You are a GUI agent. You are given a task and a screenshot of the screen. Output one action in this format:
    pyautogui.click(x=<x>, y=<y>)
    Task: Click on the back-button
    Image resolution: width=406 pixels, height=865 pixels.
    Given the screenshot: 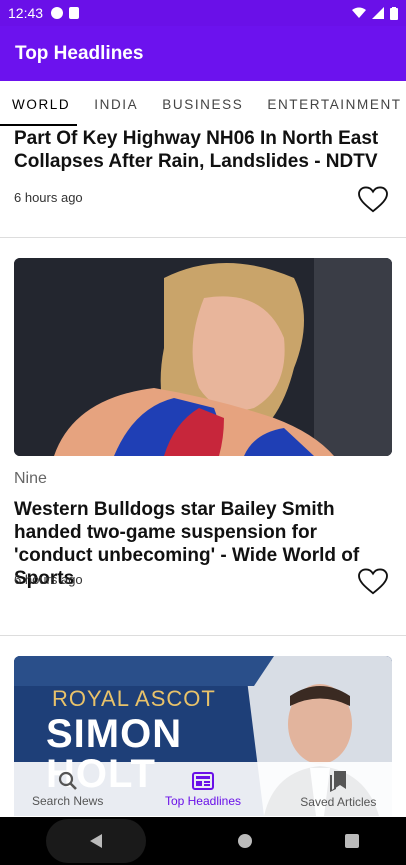 What is the action you would take?
    pyautogui.click(x=95, y=841)
    